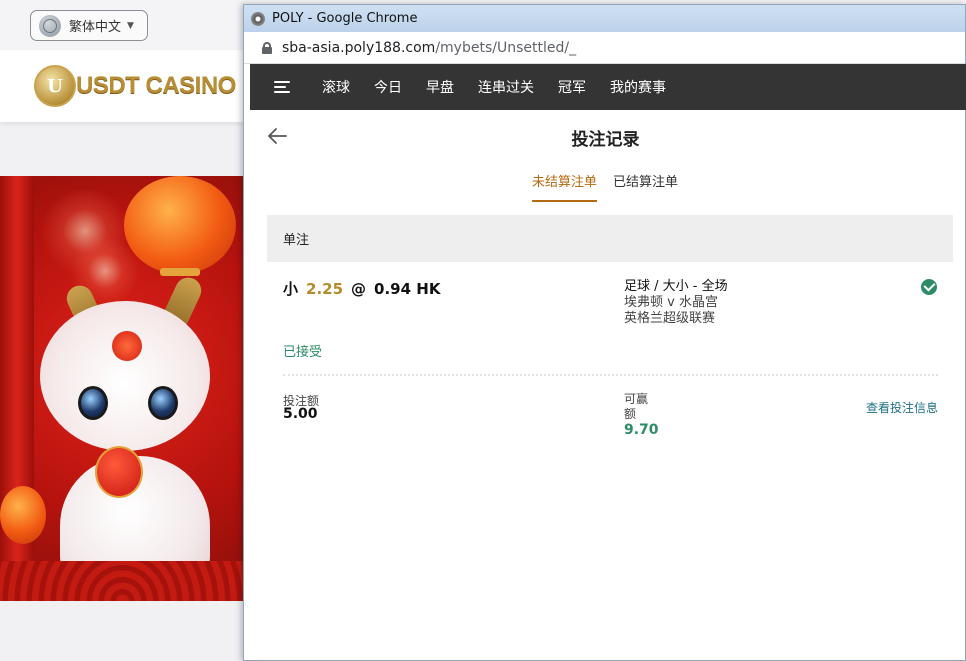 This screenshot has height=661, width=966. What do you see at coordinates (608, 87) in the screenshot?
I see `sportsbook-navbar: 滚球 今日 早盘 连串过关 冠军 我的赛事` at bounding box center [608, 87].